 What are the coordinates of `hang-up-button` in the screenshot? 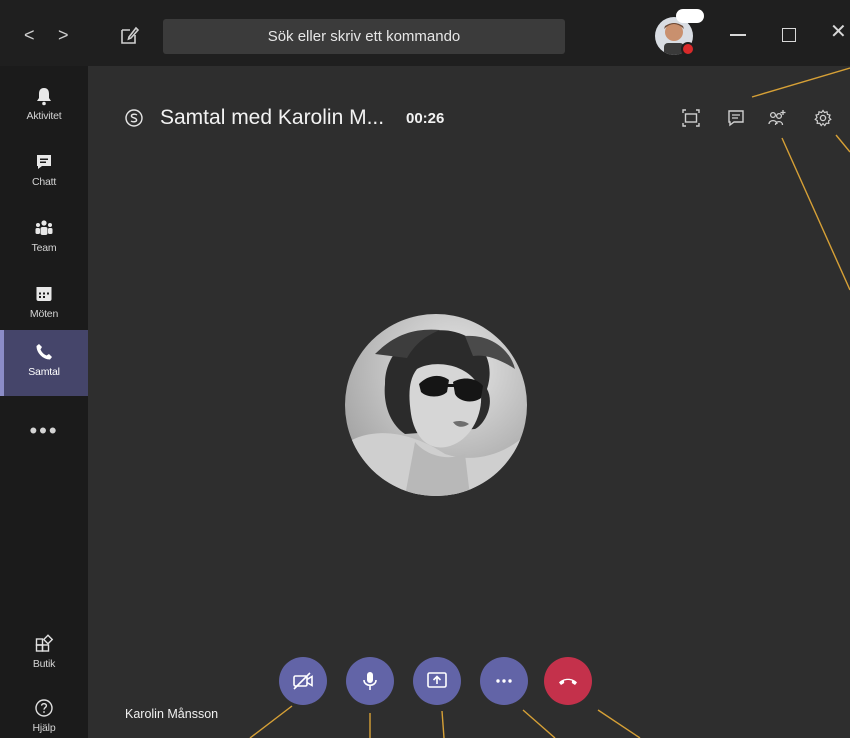 It's located at (568, 681).